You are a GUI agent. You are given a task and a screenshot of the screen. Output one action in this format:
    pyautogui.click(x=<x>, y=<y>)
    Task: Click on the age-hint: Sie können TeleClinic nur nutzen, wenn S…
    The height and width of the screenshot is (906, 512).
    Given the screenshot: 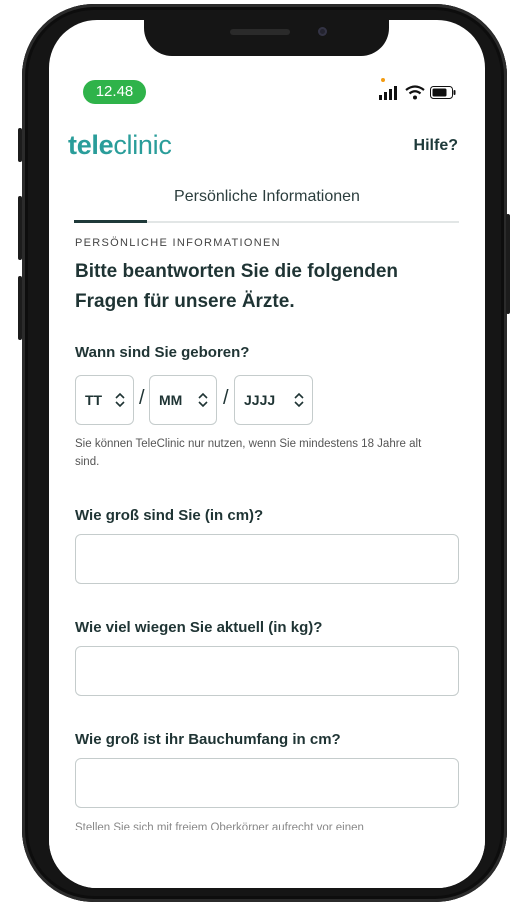 What is the action you would take?
    pyautogui.click(x=248, y=453)
    